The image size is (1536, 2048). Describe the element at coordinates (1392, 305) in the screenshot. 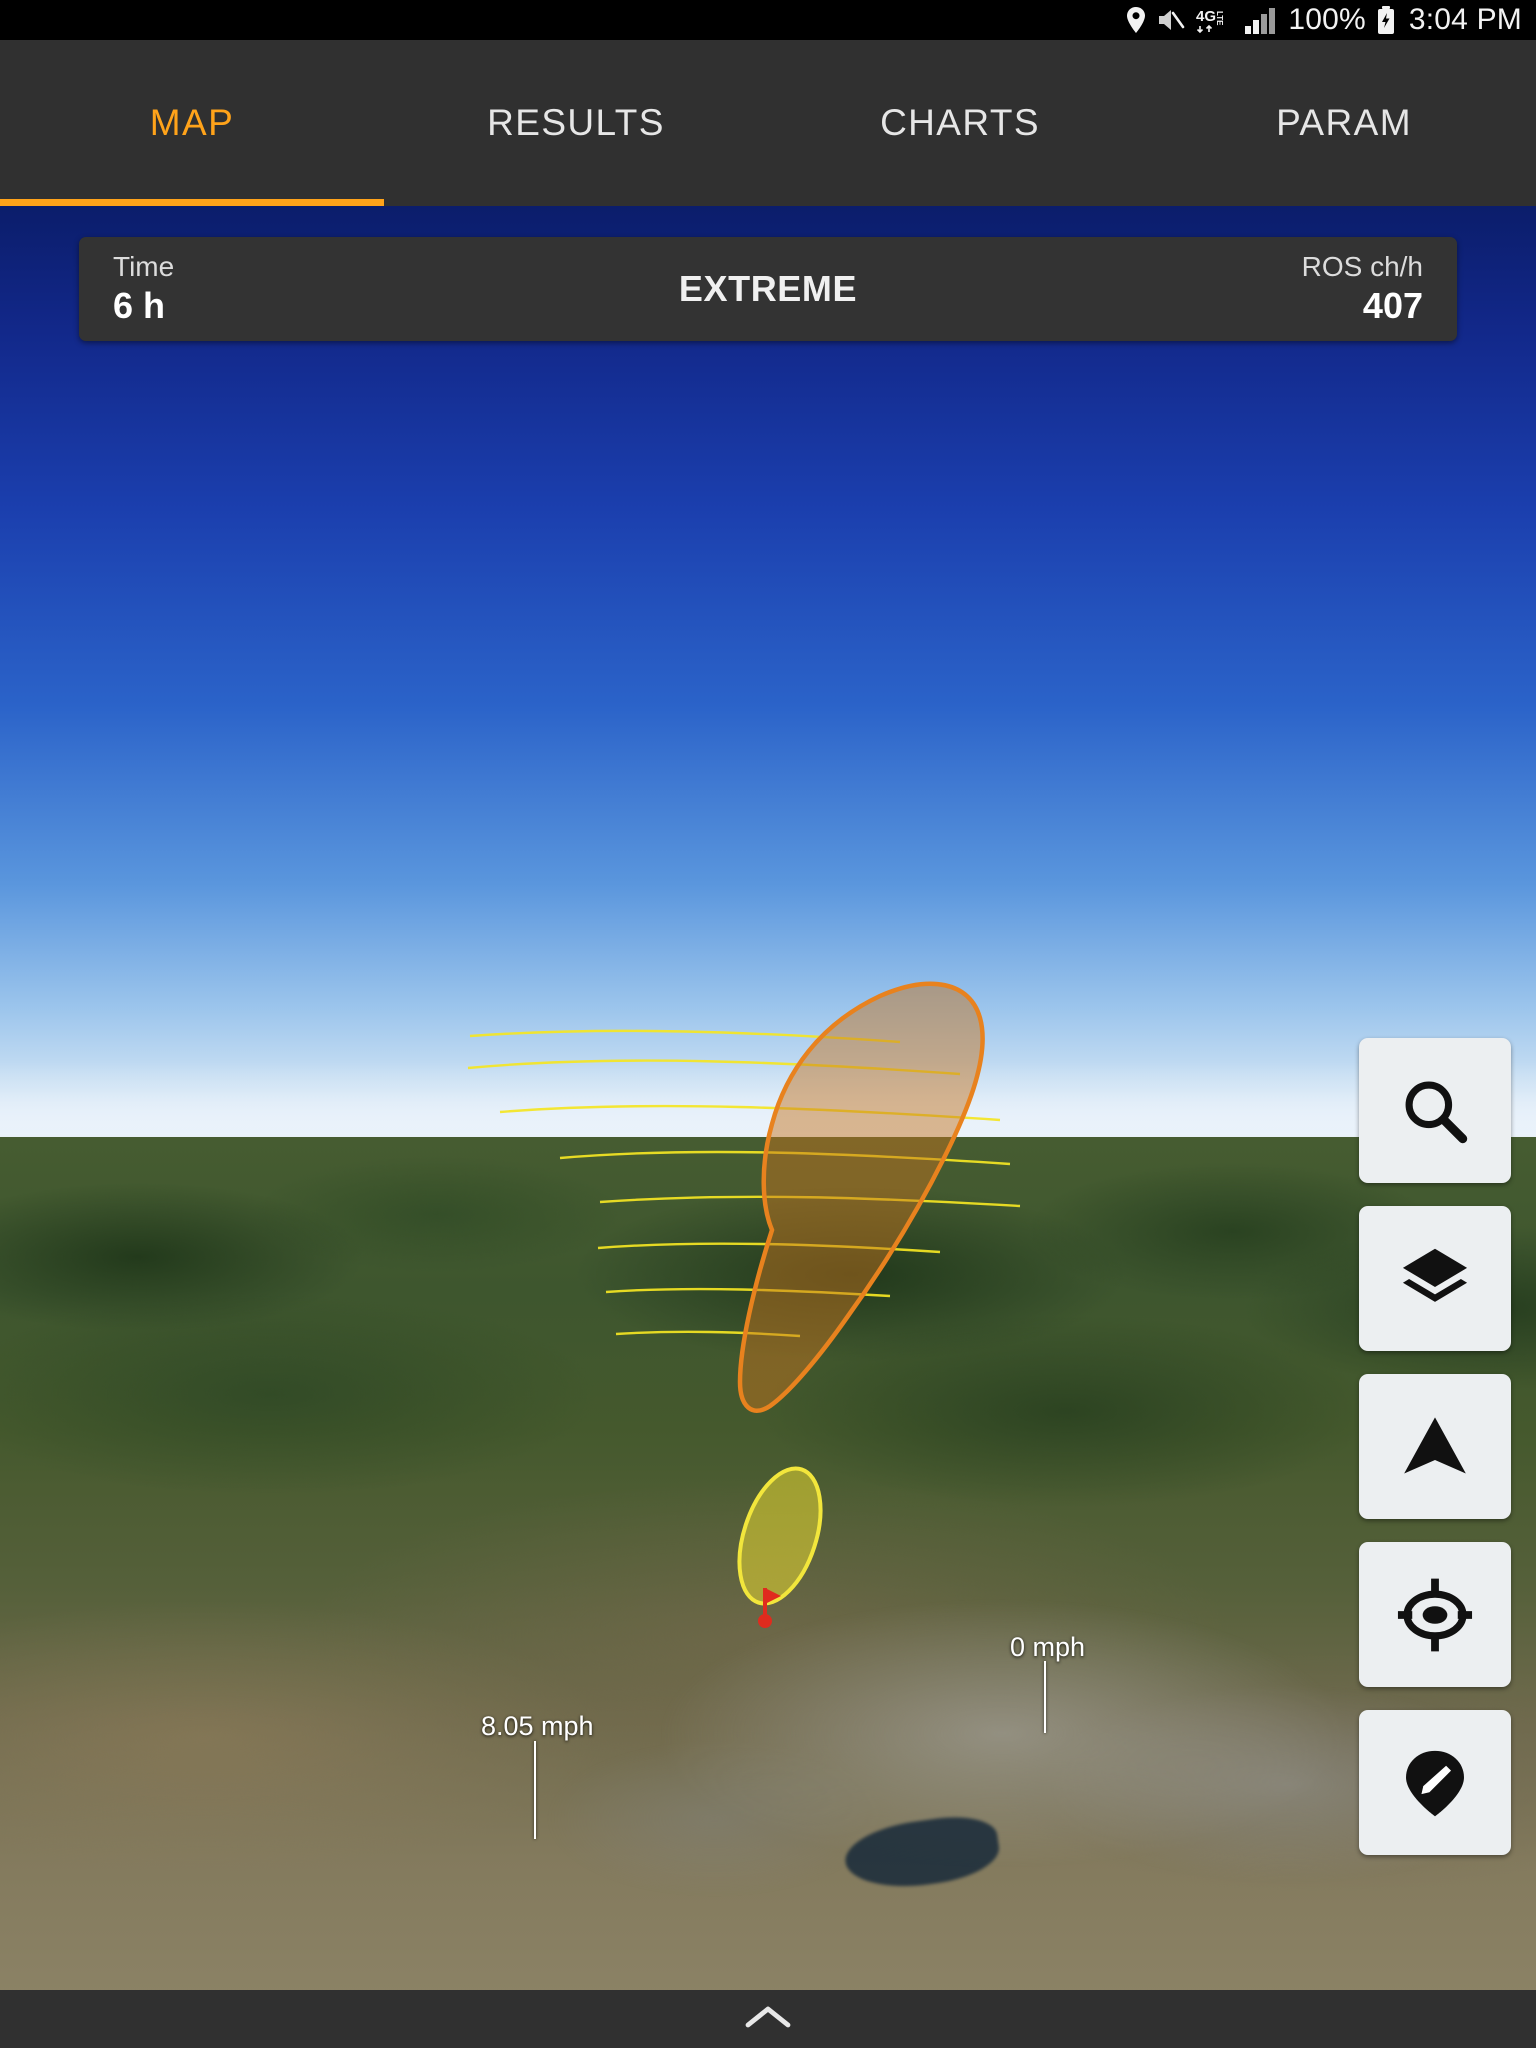

I see `ros-value: 407` at that location.